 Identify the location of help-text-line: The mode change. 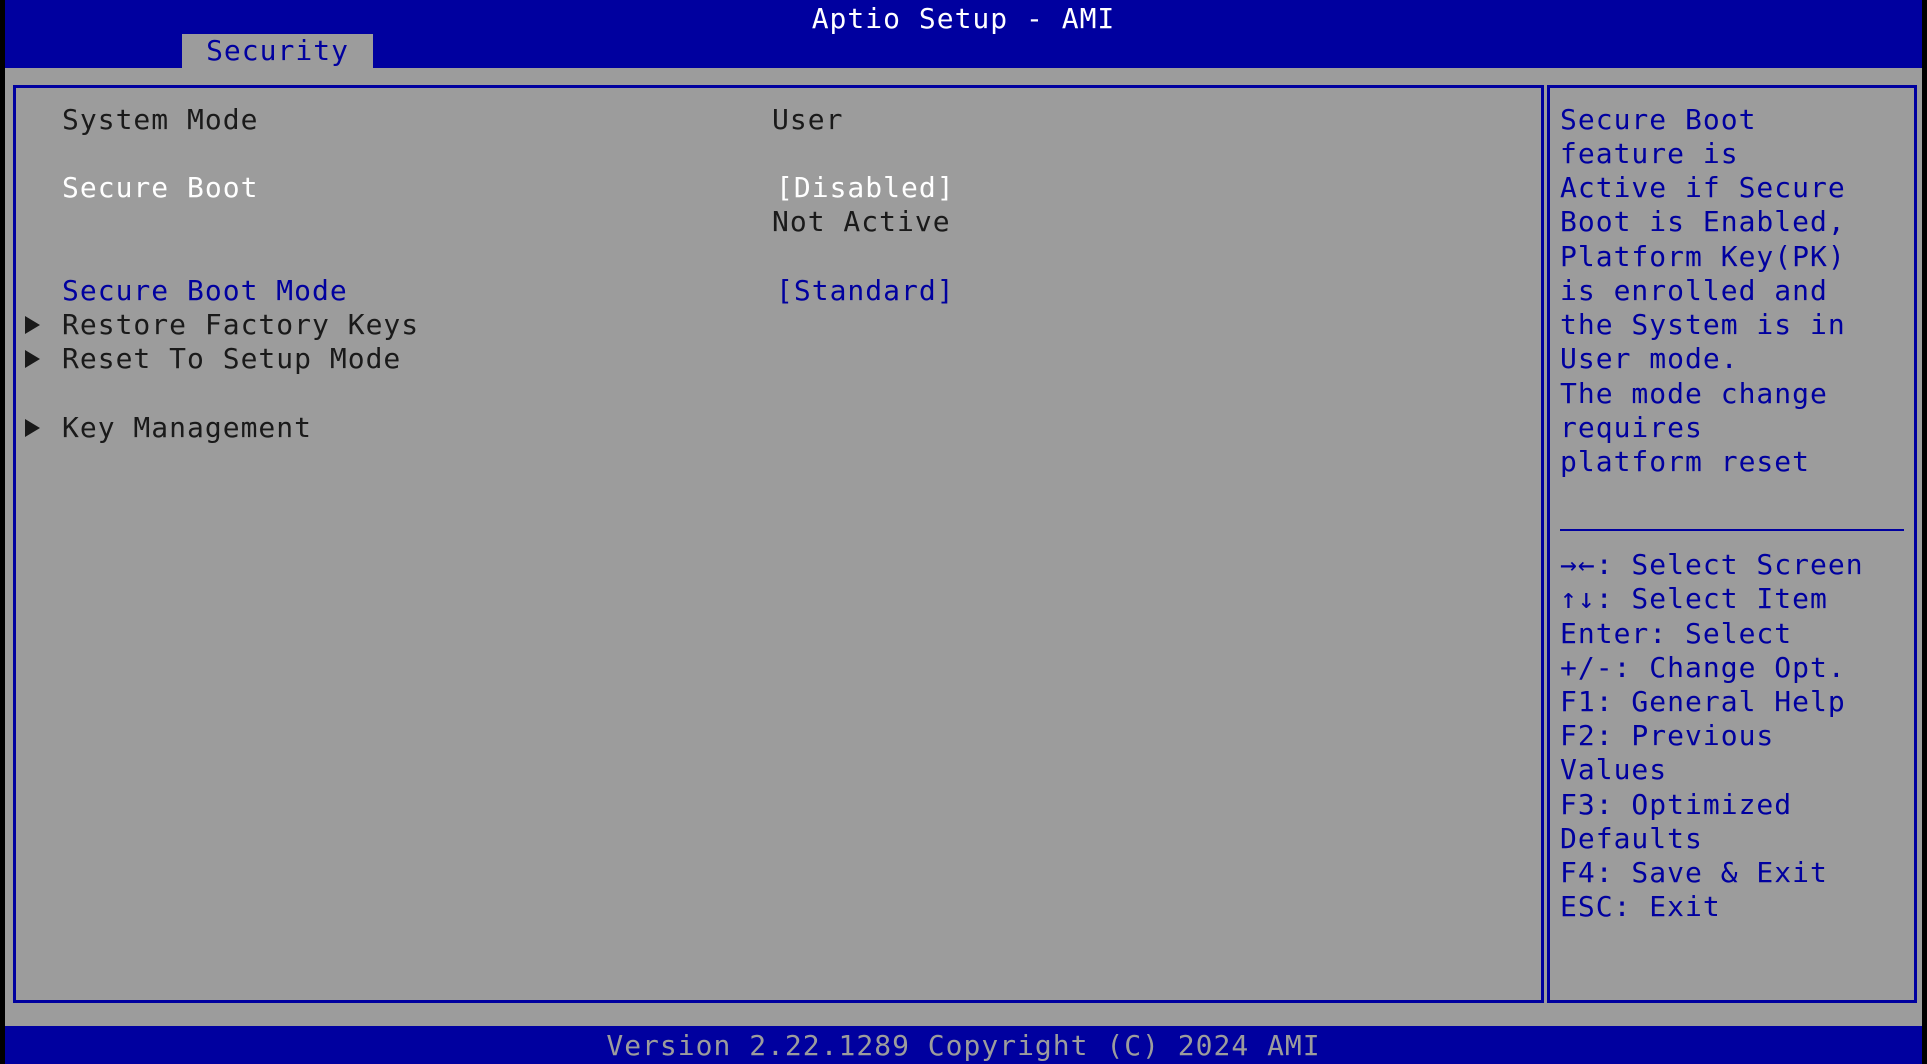
(1694, 393).